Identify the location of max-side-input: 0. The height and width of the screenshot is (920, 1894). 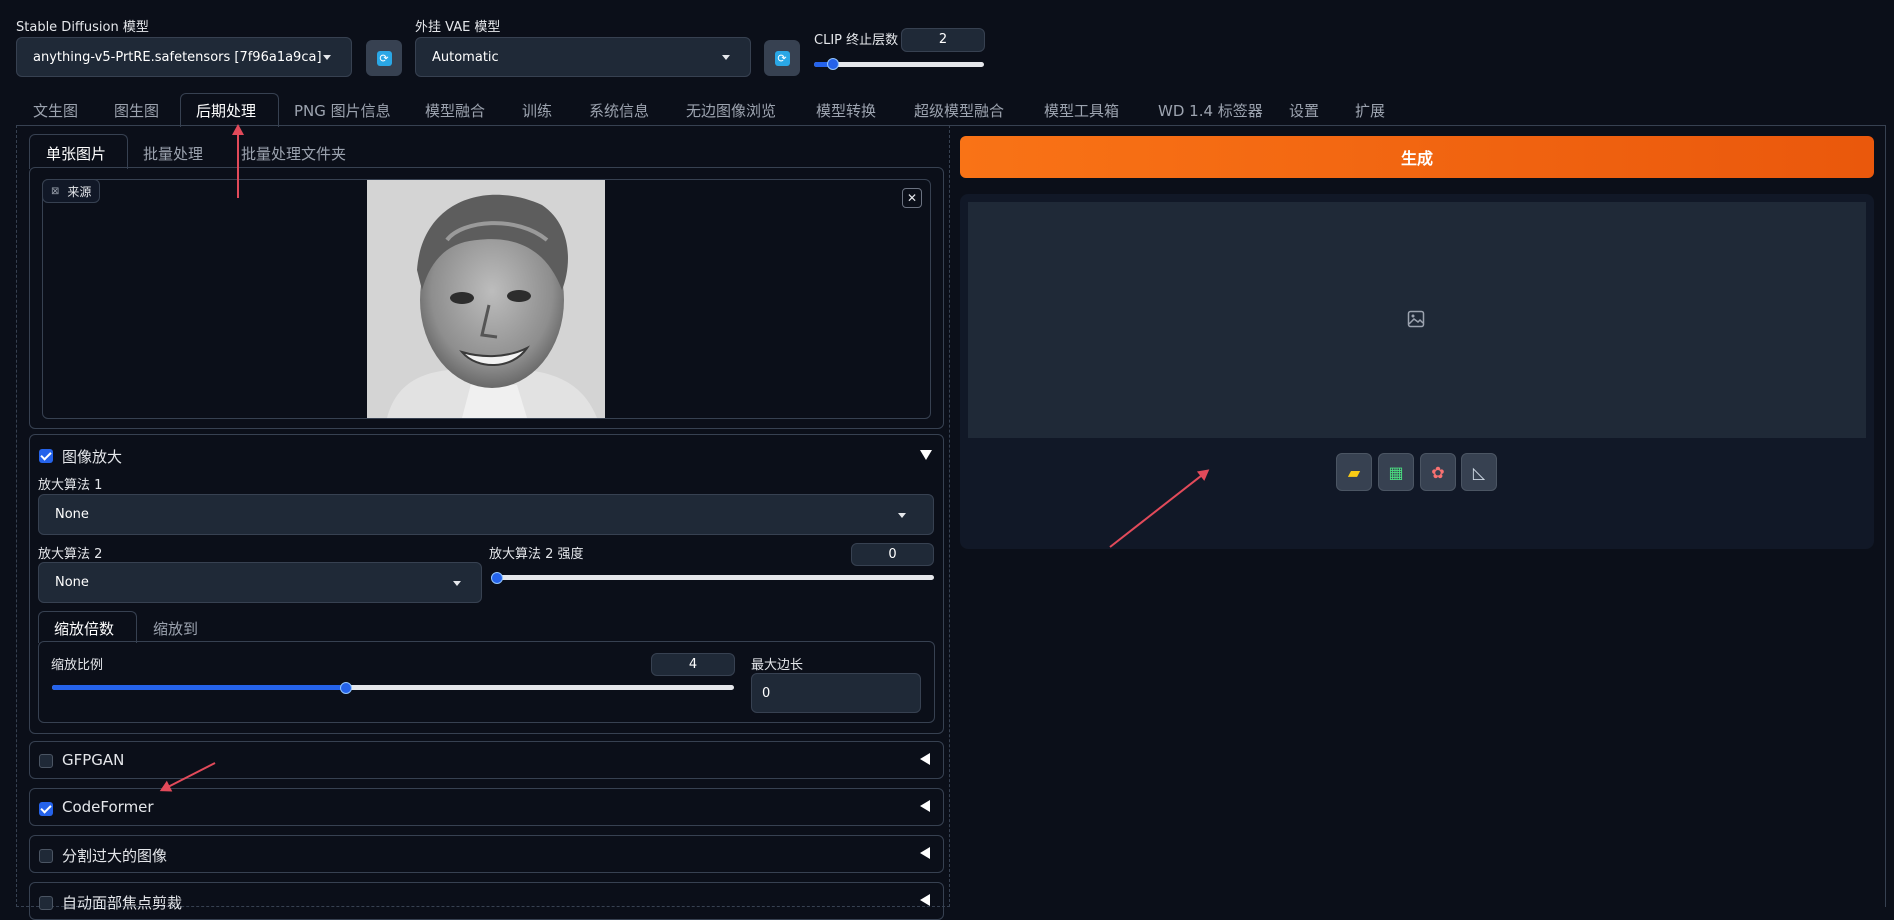
(836, 693).